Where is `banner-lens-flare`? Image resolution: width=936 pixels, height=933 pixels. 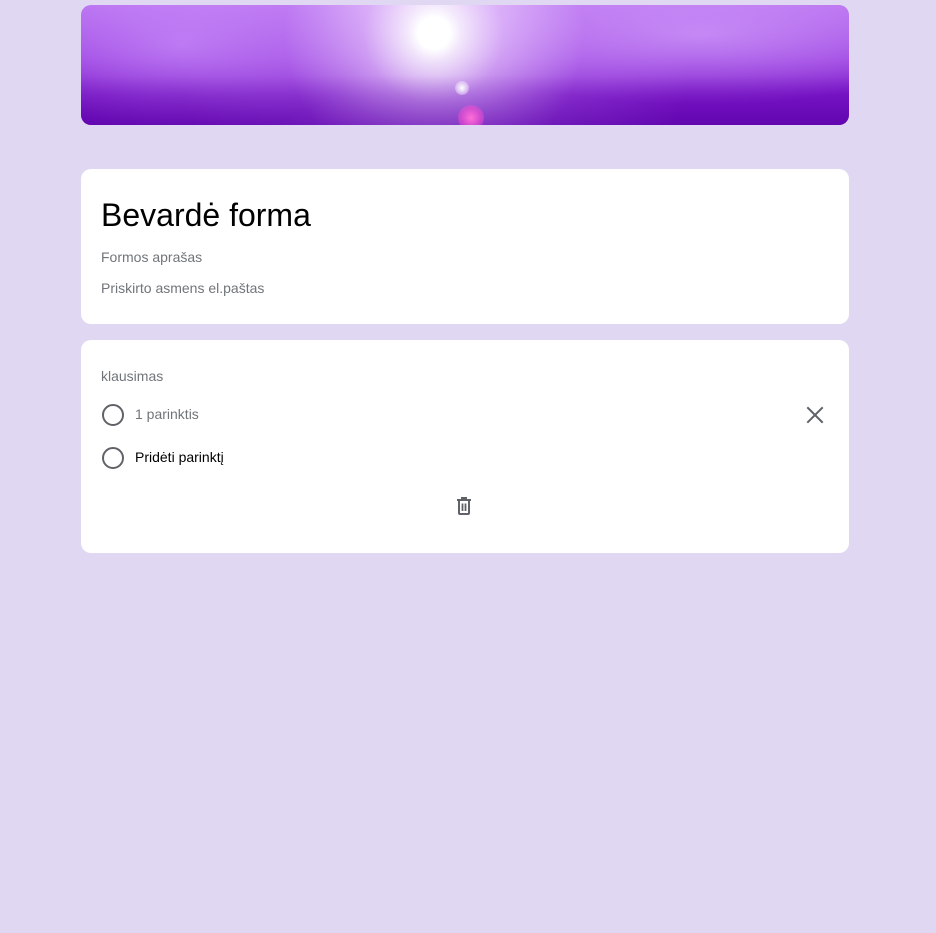 banner-lens-flare is located at coordinates (462, 88).